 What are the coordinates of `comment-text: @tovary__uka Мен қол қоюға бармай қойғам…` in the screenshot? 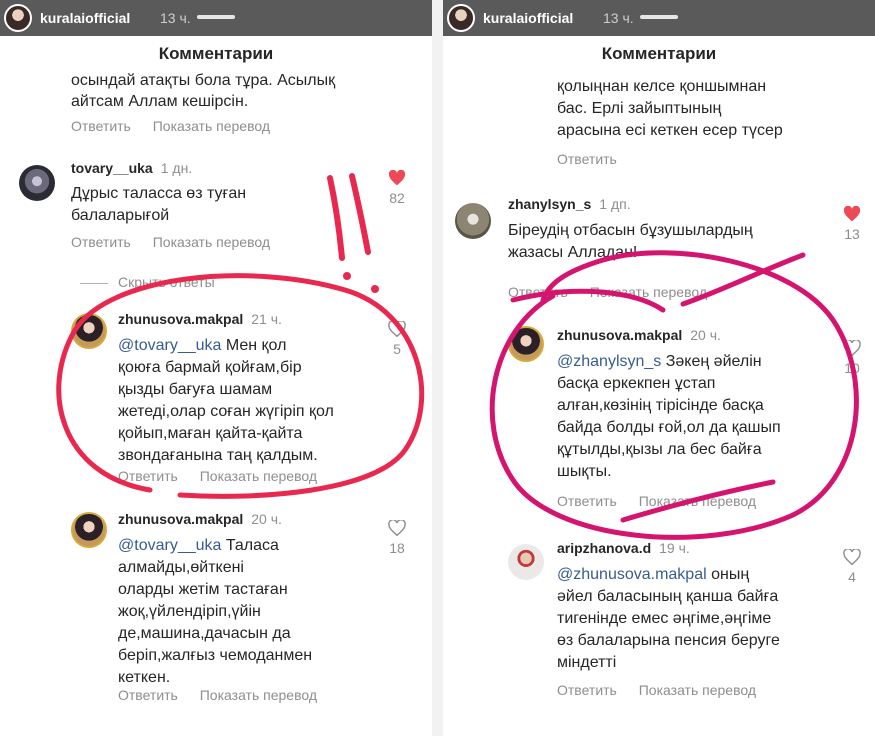 It's located at (226, 400).